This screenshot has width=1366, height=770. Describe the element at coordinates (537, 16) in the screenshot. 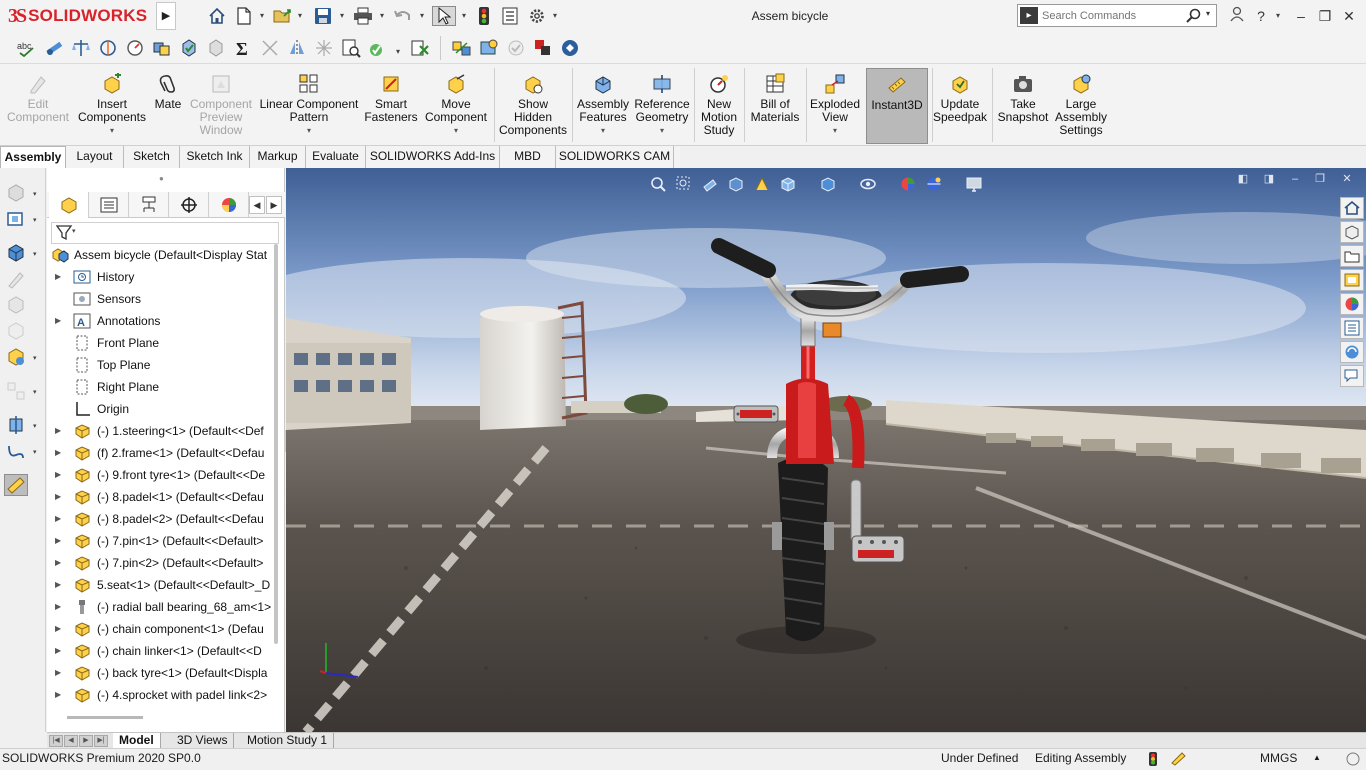

I see `options-icon` at that location.